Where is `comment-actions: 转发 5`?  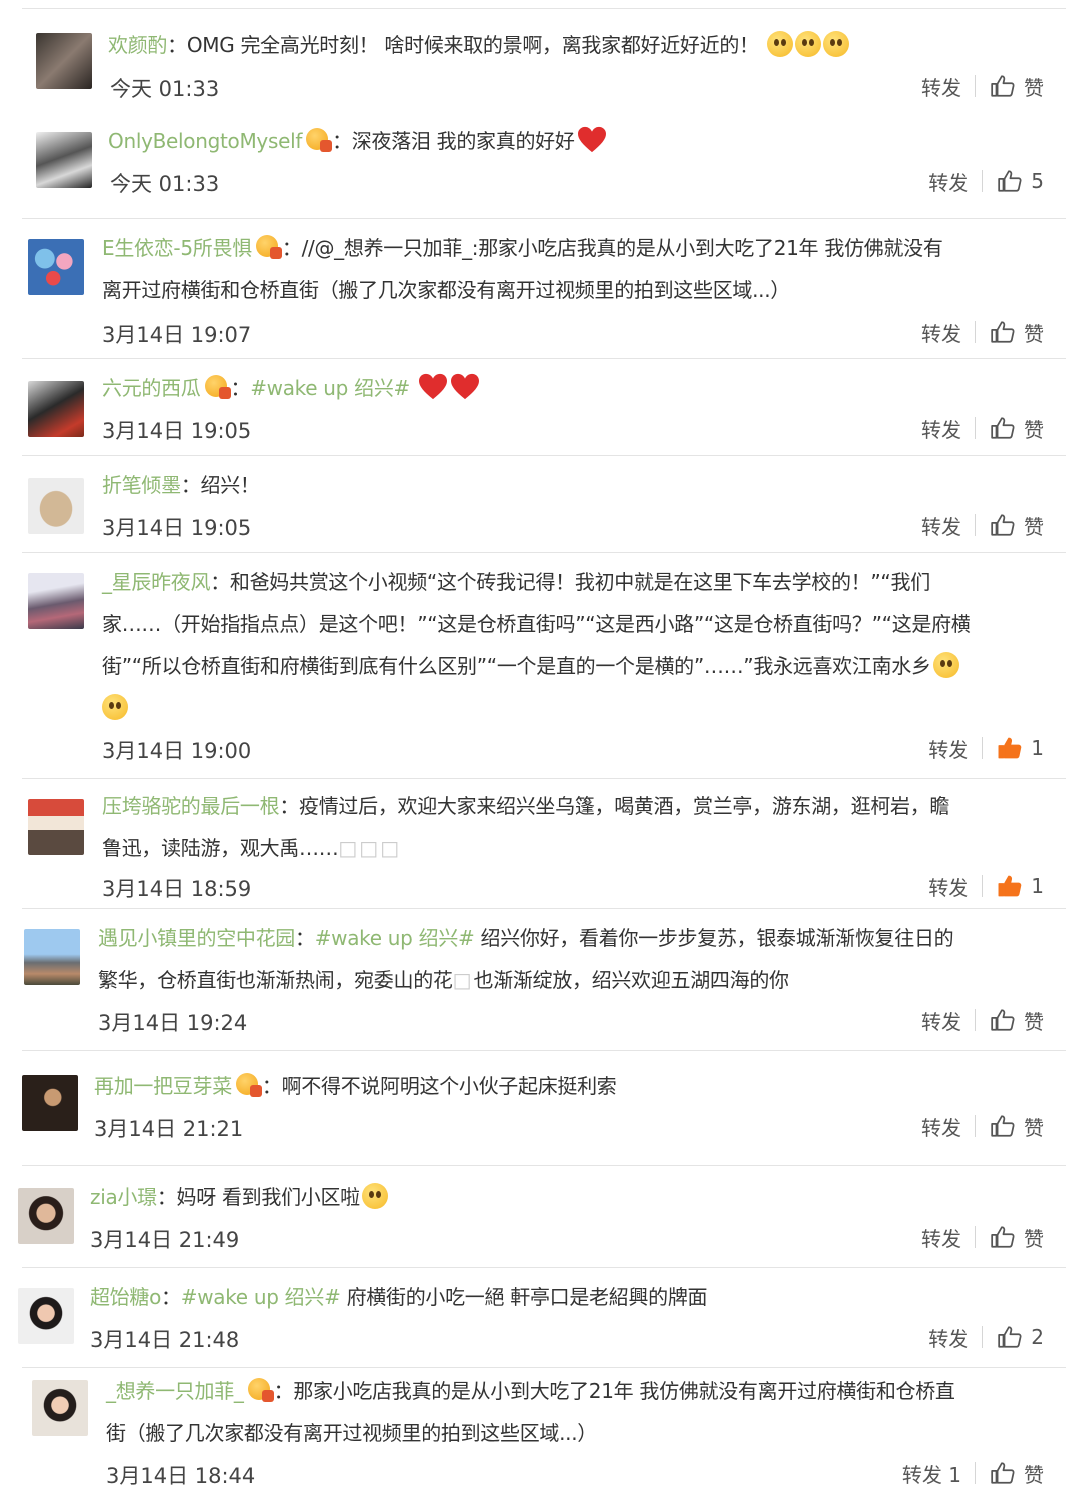 comment-actions: 转发 5 is located at coordinates (986, 181).